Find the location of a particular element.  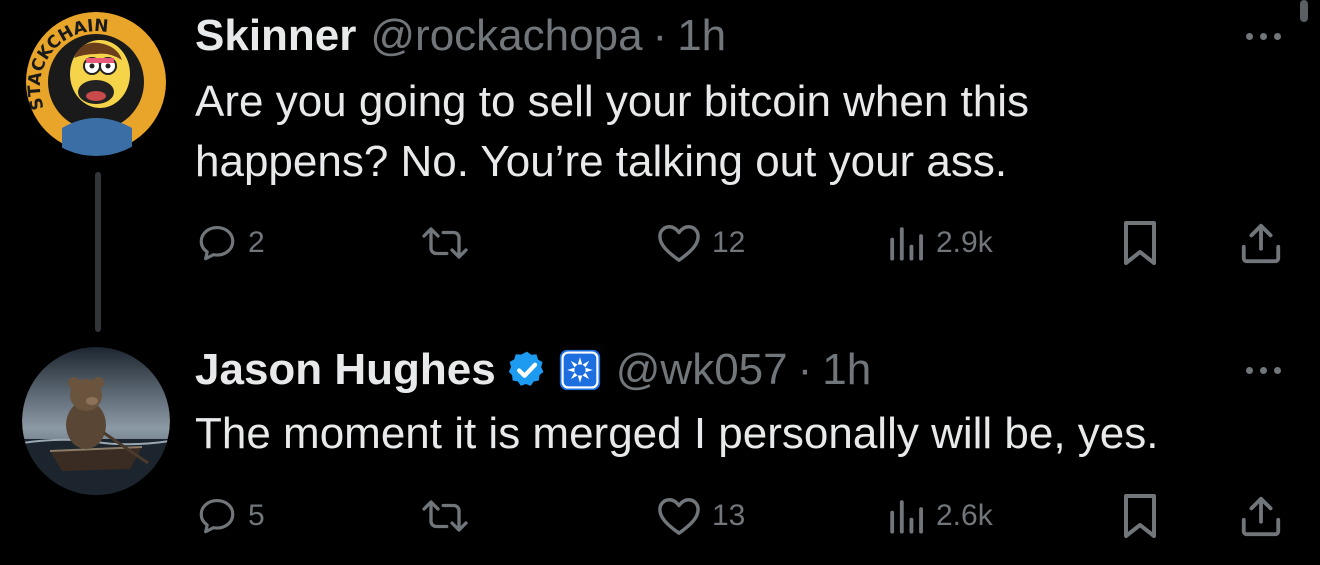

display-name: Jason Hughes is located at coordinates (345, 370).